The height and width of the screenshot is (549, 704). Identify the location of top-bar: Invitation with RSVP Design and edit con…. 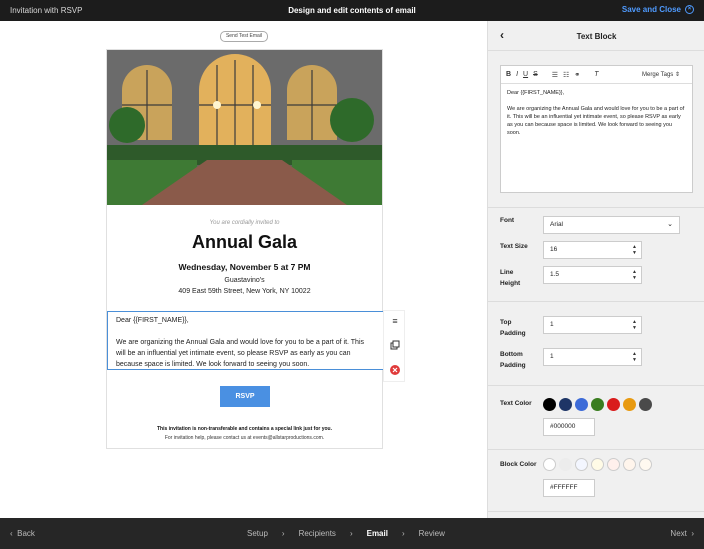
(352, 10).